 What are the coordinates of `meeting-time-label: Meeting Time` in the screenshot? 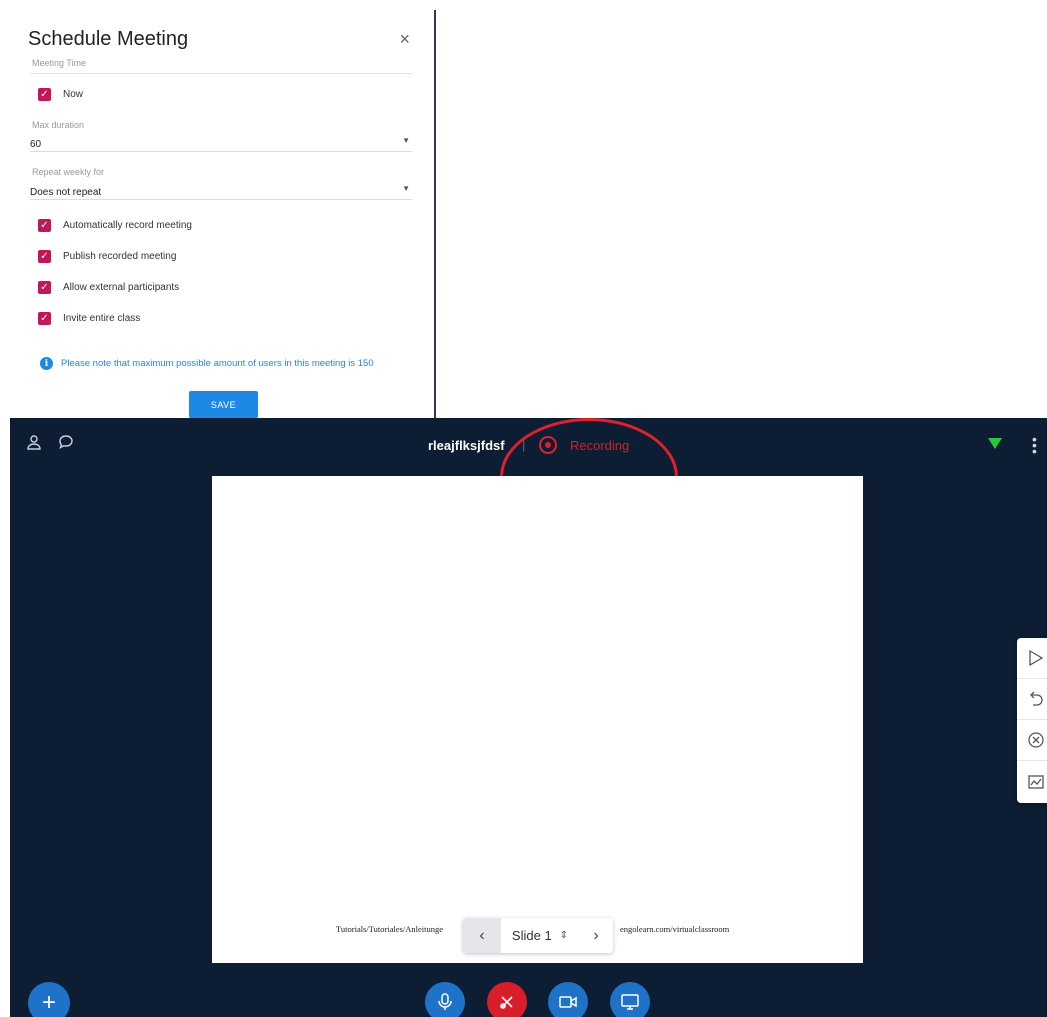 It's located at (59, 63).